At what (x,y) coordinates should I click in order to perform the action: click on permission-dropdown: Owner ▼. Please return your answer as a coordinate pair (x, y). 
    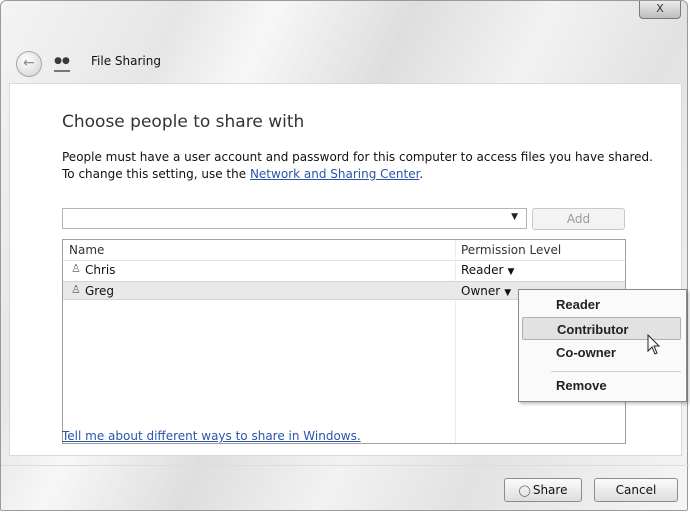
    Looking at the image, I should click on (486, 291).